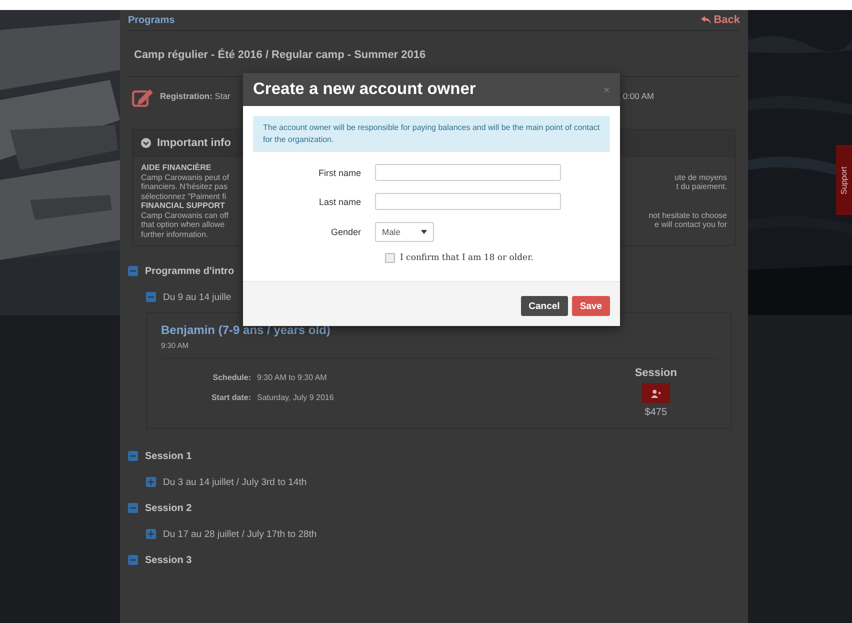  I want to click on checkbox-label: I confirm that I am 18 or older., so click(467, 258).